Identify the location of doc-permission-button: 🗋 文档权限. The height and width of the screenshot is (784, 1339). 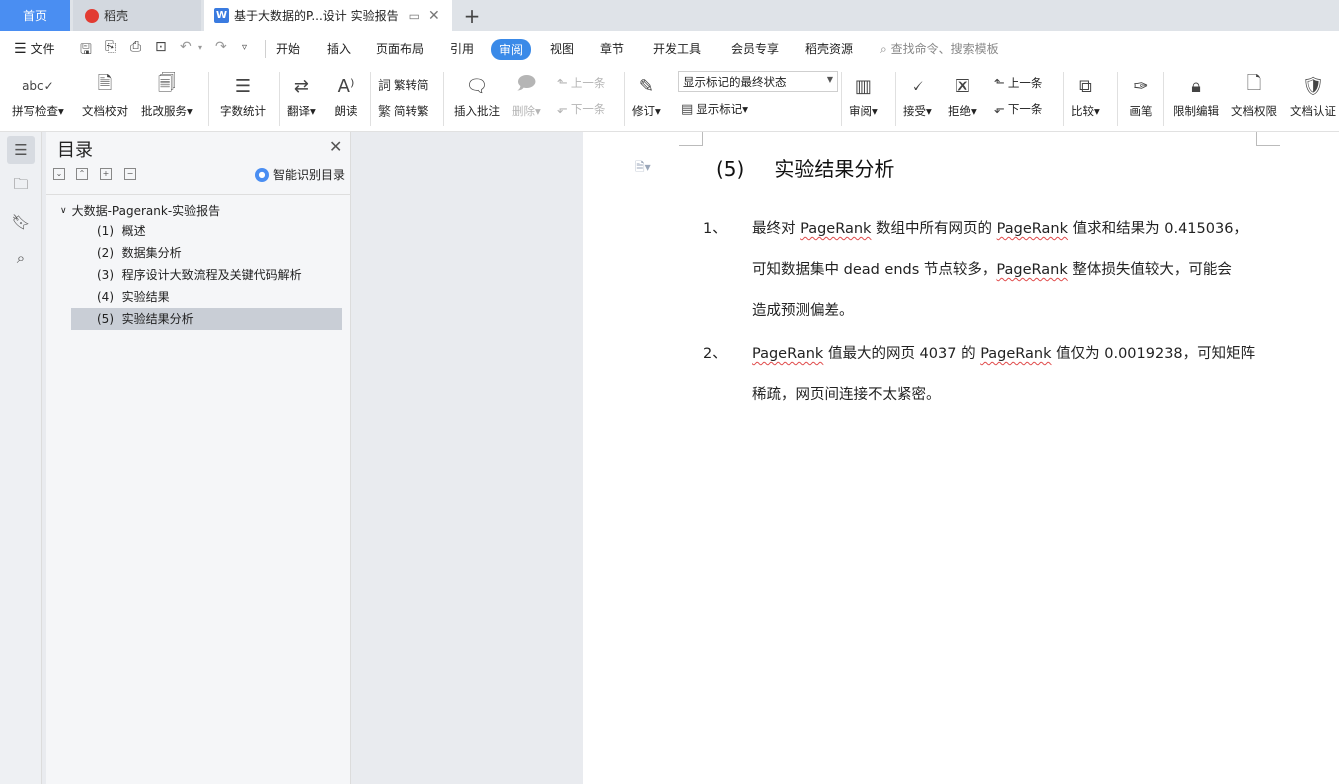
(1254, 95).